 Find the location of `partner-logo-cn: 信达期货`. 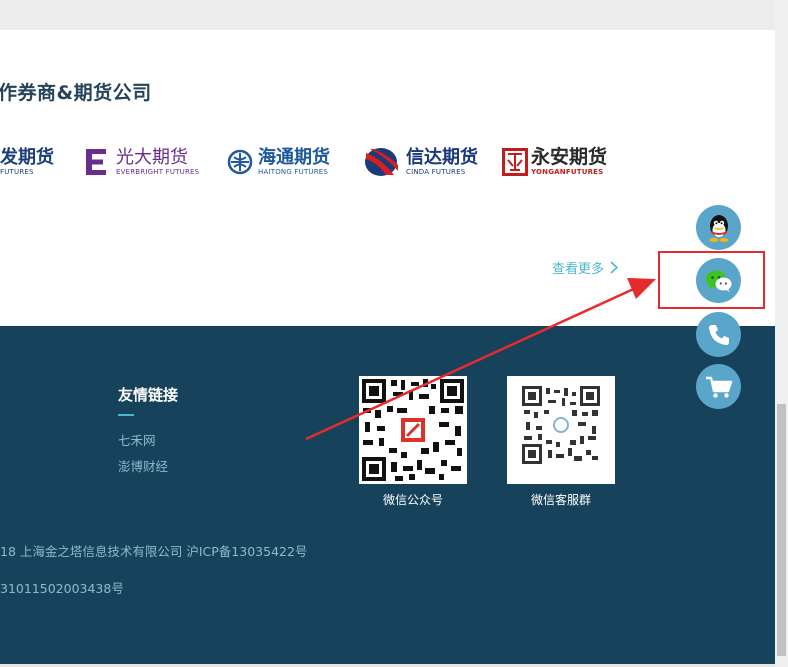

partner-logo-cn: 信达期货 is located at coordinates (442, 157).